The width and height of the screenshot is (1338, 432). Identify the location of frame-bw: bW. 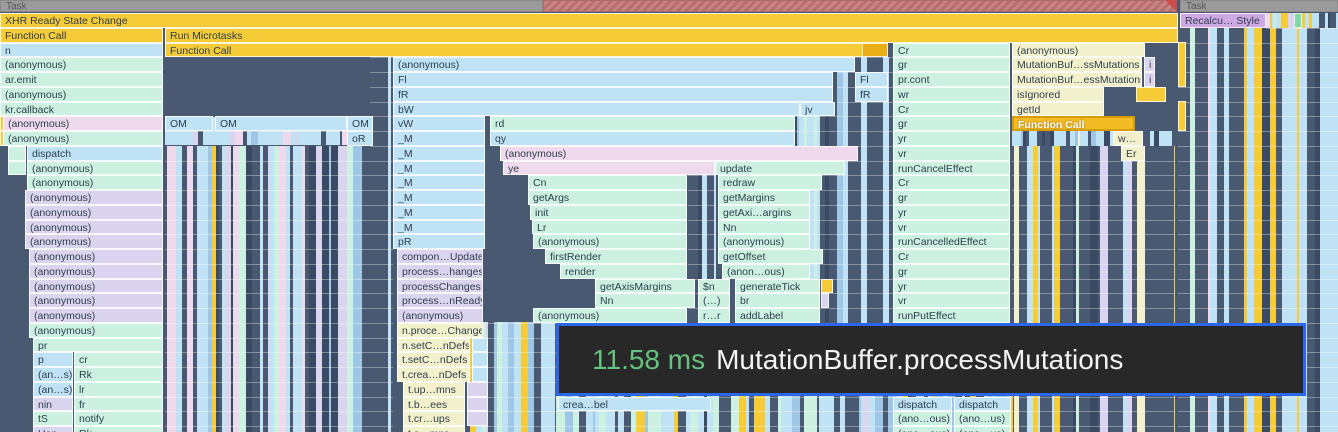
(596, 109).